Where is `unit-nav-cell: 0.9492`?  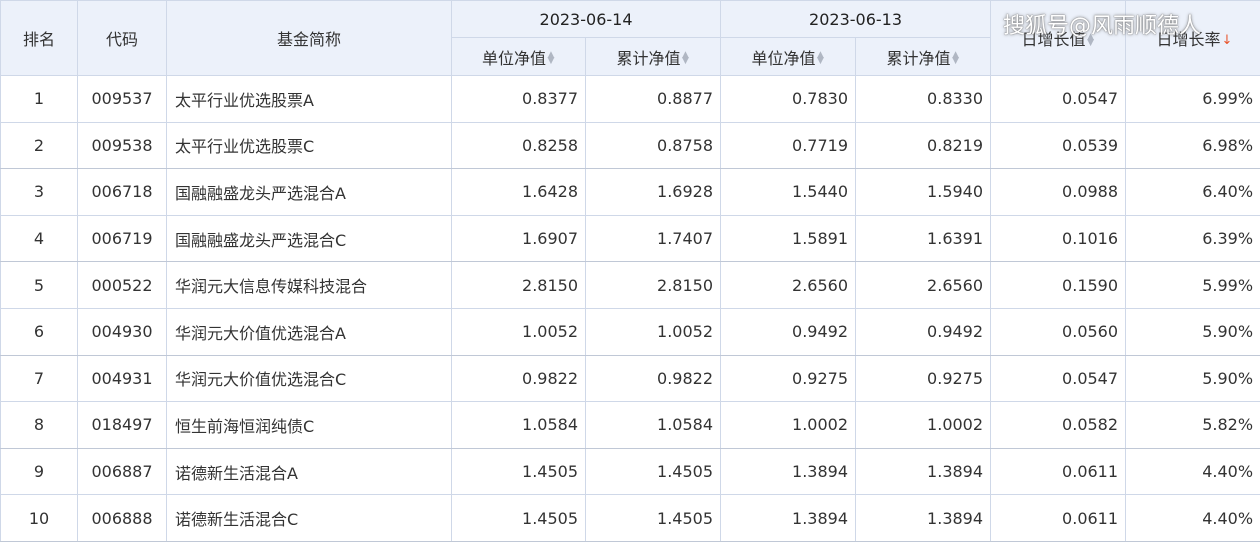 unit-nav-cell: 0.9492 is located at coordinates (788, 331).